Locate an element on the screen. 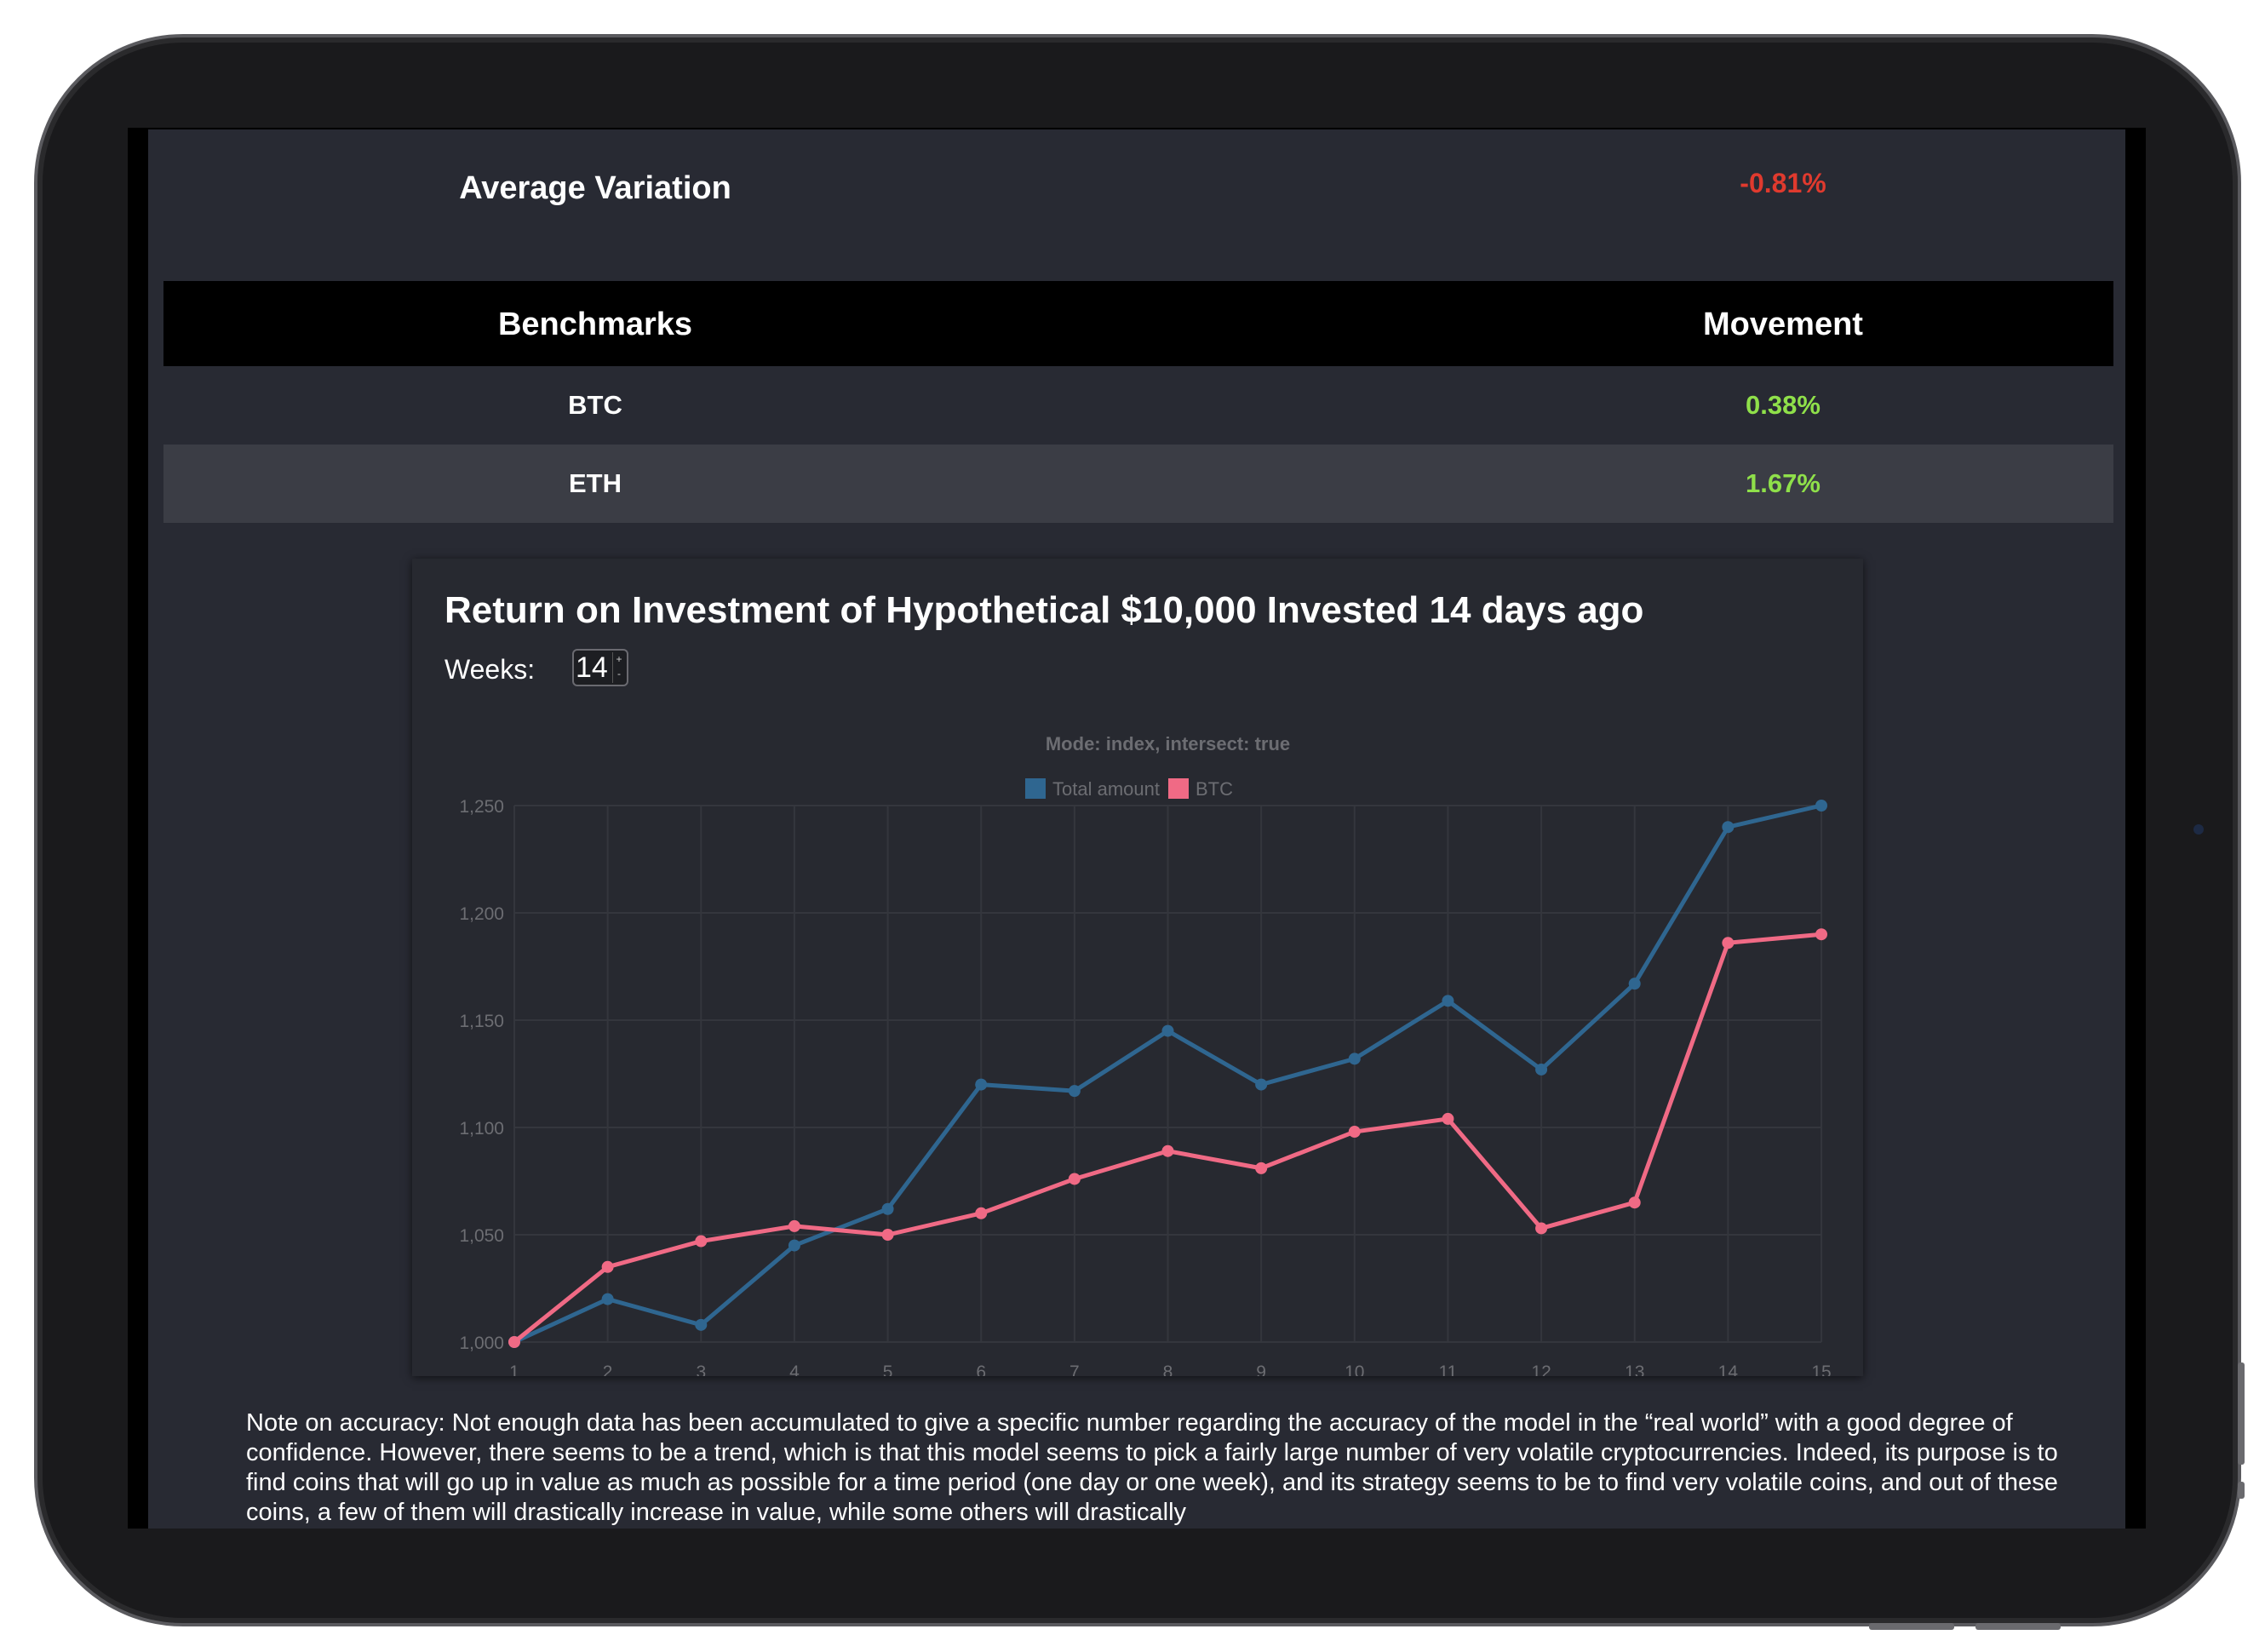  benchmark-name: BTC is located at coordinates (595, 405).